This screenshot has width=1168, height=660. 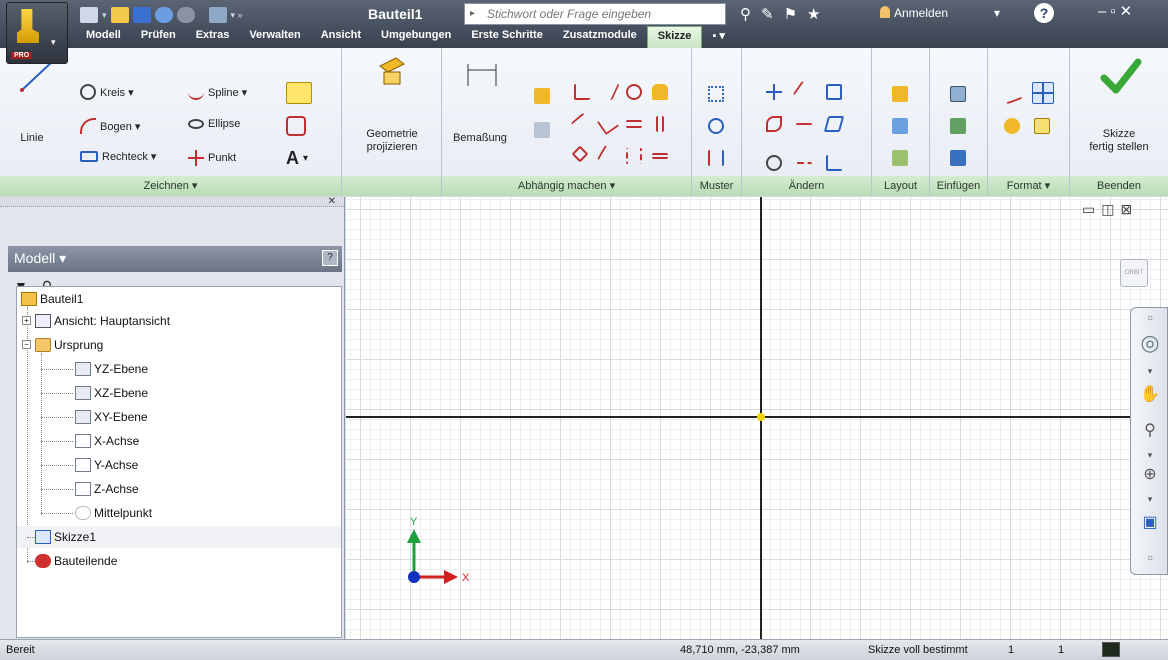 I want to click on new-file-icon, so click(x=89, y=15).